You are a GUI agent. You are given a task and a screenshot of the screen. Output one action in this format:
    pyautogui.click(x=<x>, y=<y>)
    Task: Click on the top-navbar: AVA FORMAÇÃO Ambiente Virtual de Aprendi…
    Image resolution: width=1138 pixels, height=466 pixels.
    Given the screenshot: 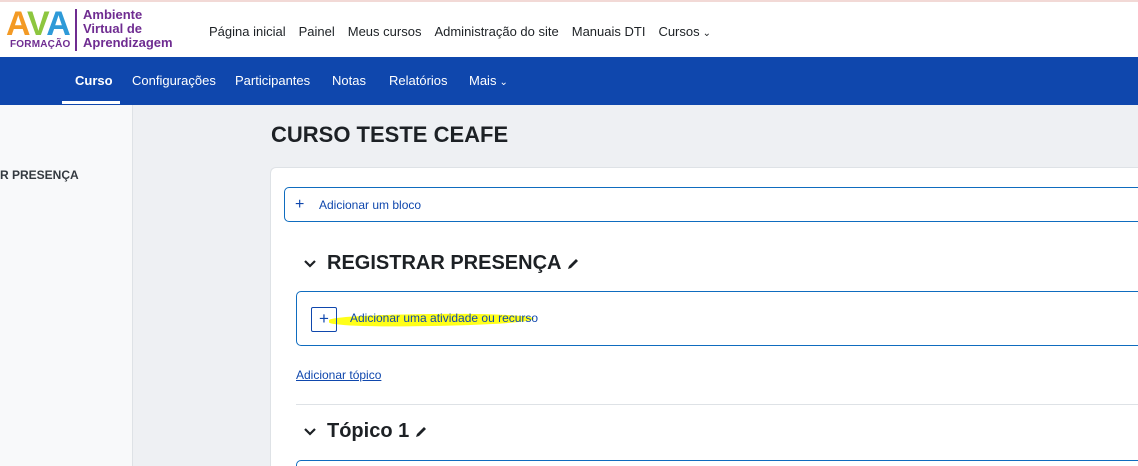 What is the action you would take?
    pyautogui.click(x=569, y=28)
    